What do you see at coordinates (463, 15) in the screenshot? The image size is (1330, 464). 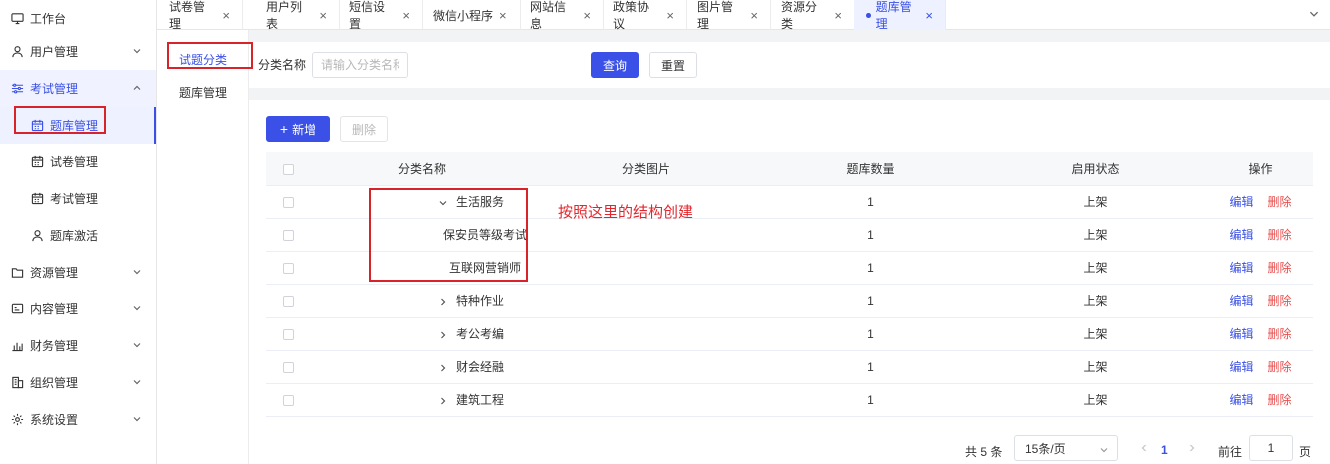 I see `tab-label: 微信小程序` at bounding box center [463, 15].